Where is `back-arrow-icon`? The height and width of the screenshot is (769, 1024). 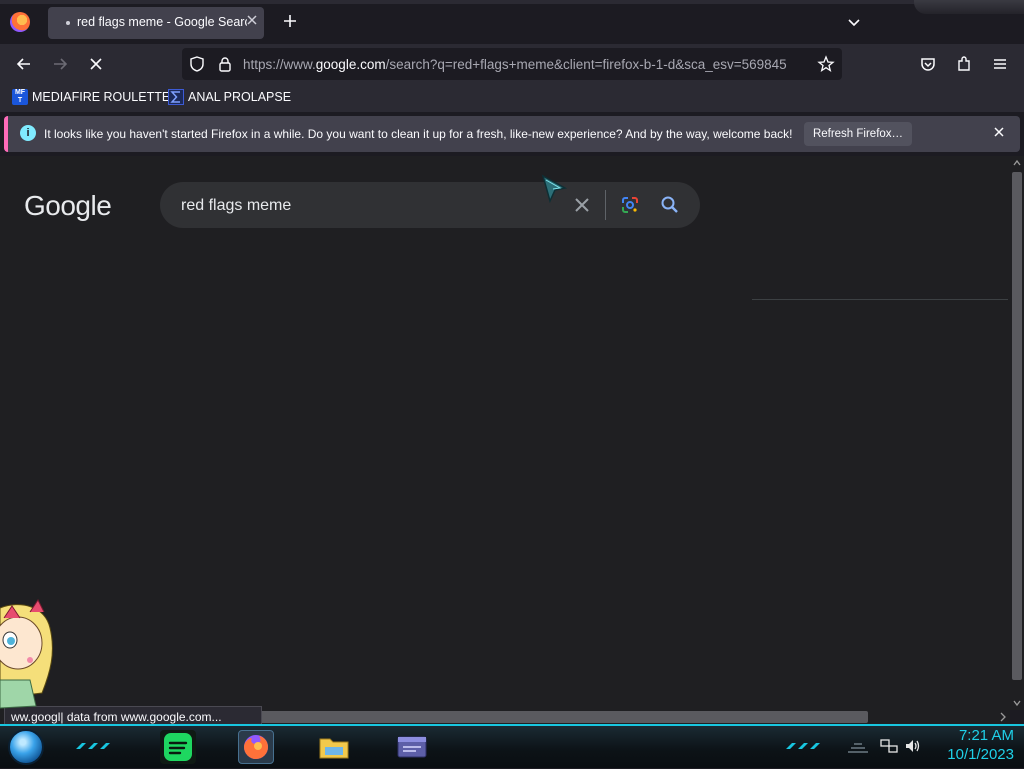
back-arrow-icon is located at coordinates (23, 64).